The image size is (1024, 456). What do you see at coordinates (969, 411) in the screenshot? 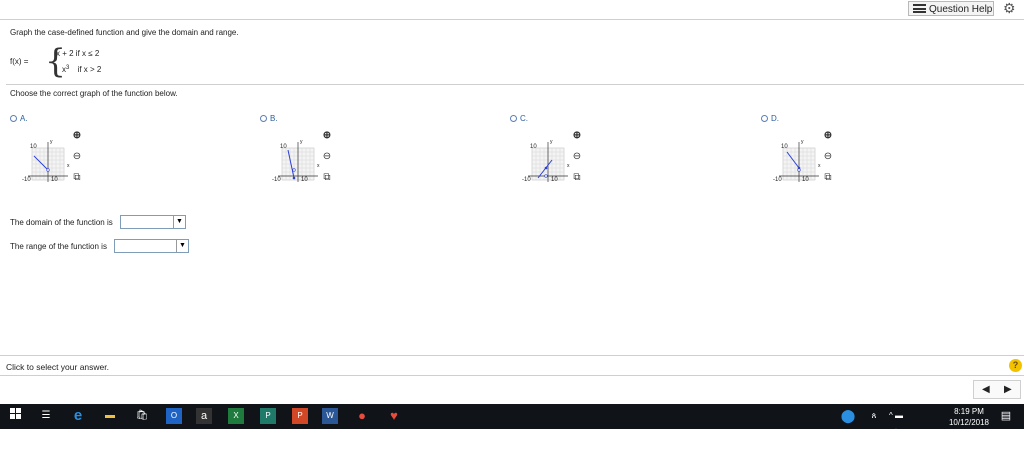
I see `taskbar-time: 8:19 PM` at bounding box center [969, 411].